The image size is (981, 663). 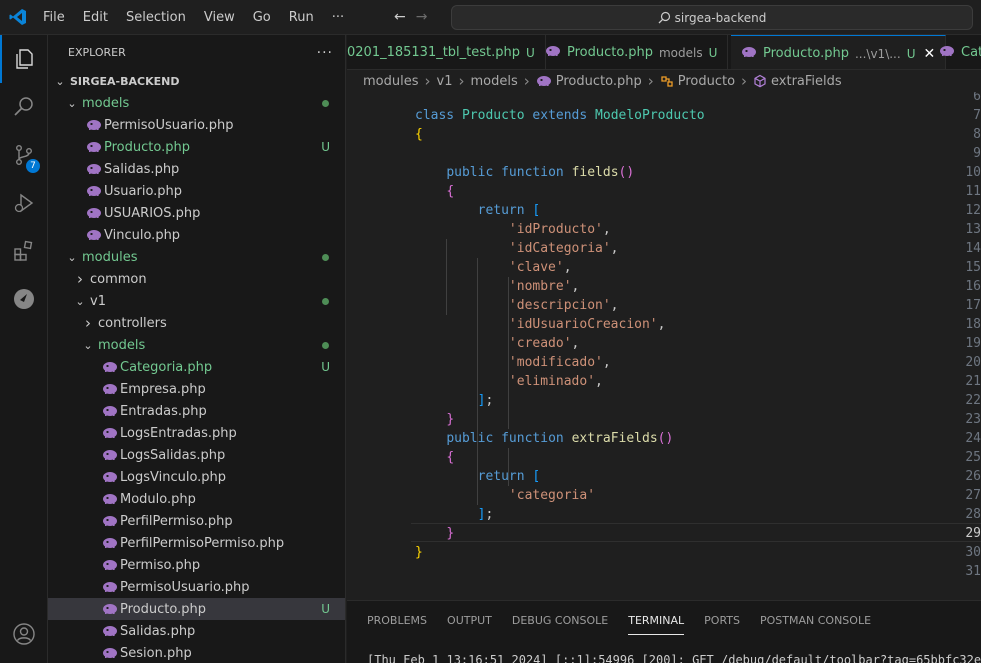 What do you see at coordinates (434, 533) in the screenshot?
I see `code-line: }` at bounding box center [434, 533].